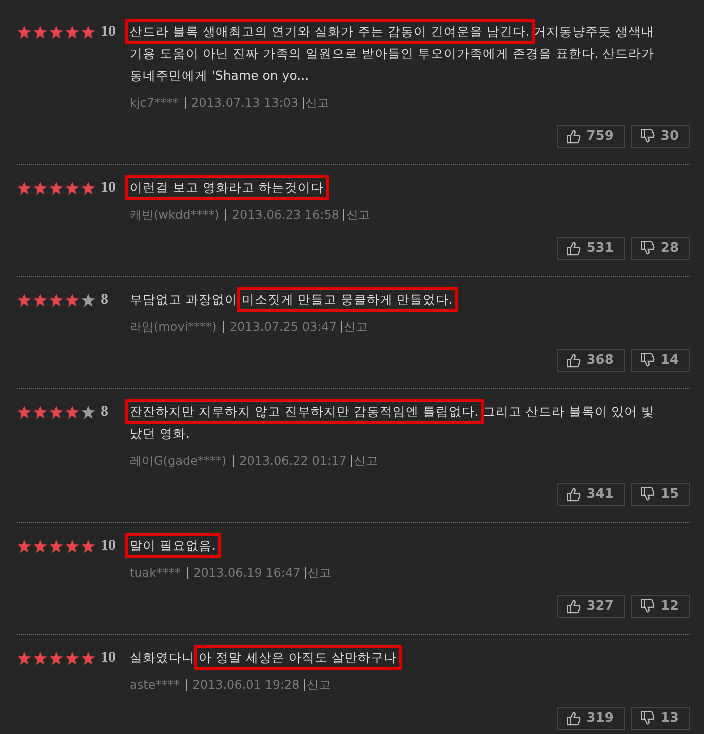  I want to click on review-text: 이런걸 보고 영화라고 하는것이다, so click(395, 188).